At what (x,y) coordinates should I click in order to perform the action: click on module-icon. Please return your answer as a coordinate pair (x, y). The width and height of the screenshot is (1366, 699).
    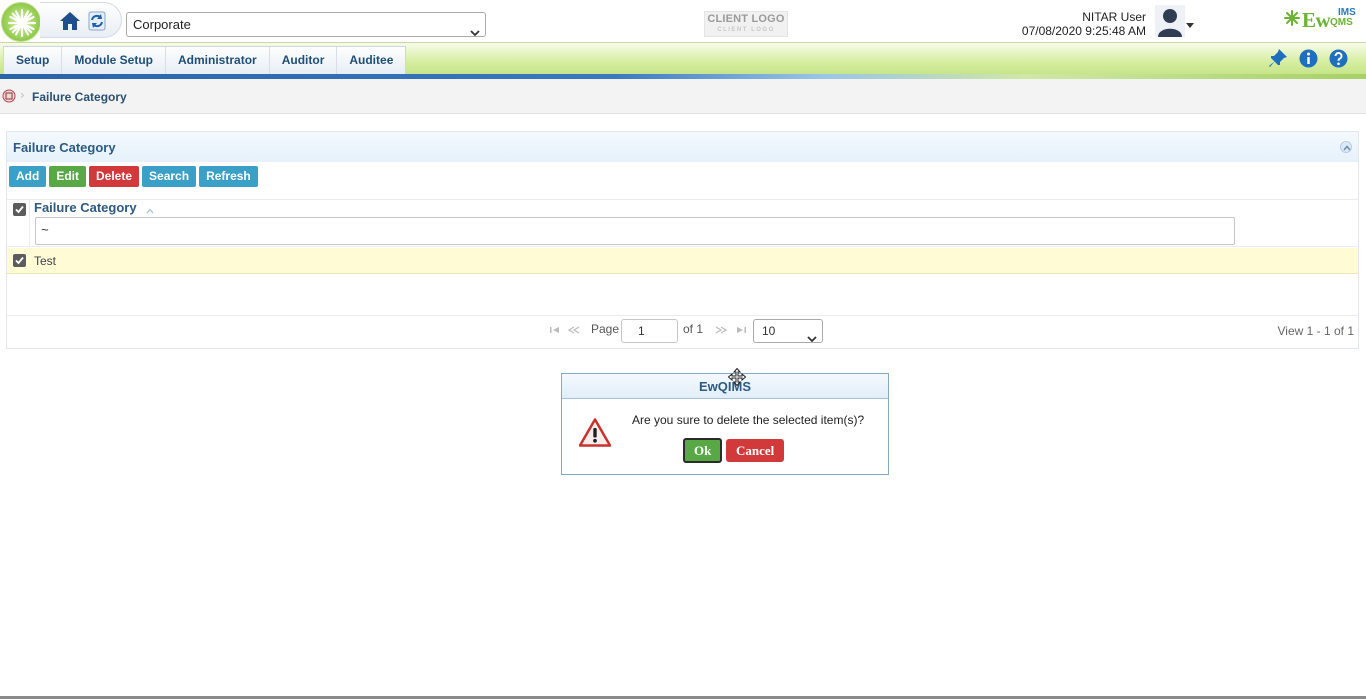
    Looking at the image, I should click on (9, 97).